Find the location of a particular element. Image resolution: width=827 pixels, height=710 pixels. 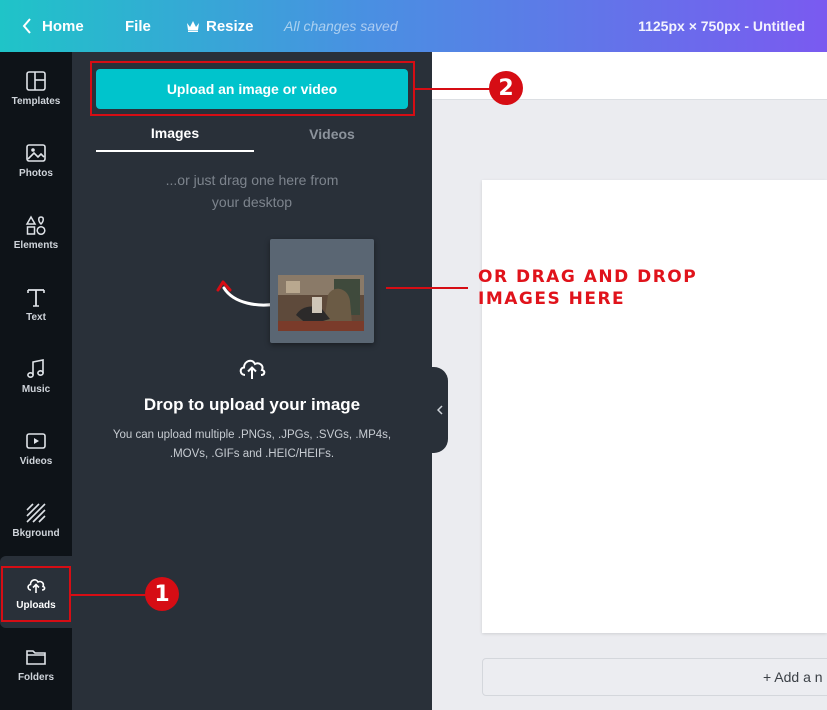

step-badge-2: 2 is located at coordinates (506, 88).